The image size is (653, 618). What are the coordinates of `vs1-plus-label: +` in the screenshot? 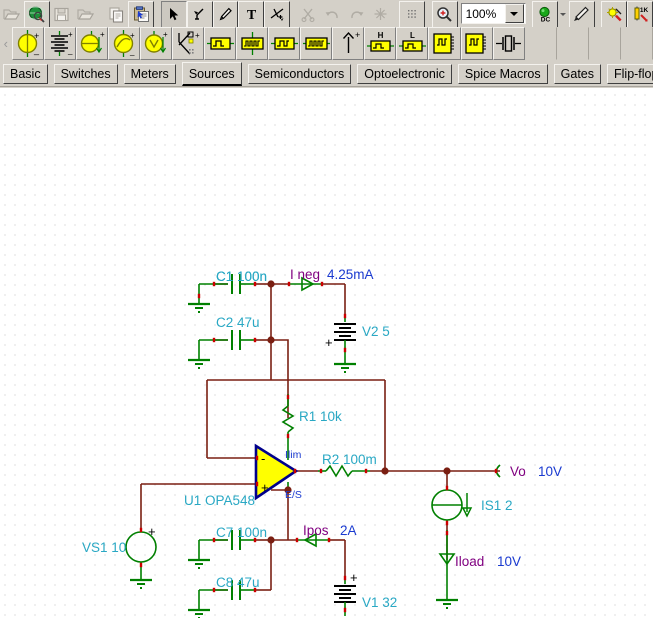 It's located at (152, 531).